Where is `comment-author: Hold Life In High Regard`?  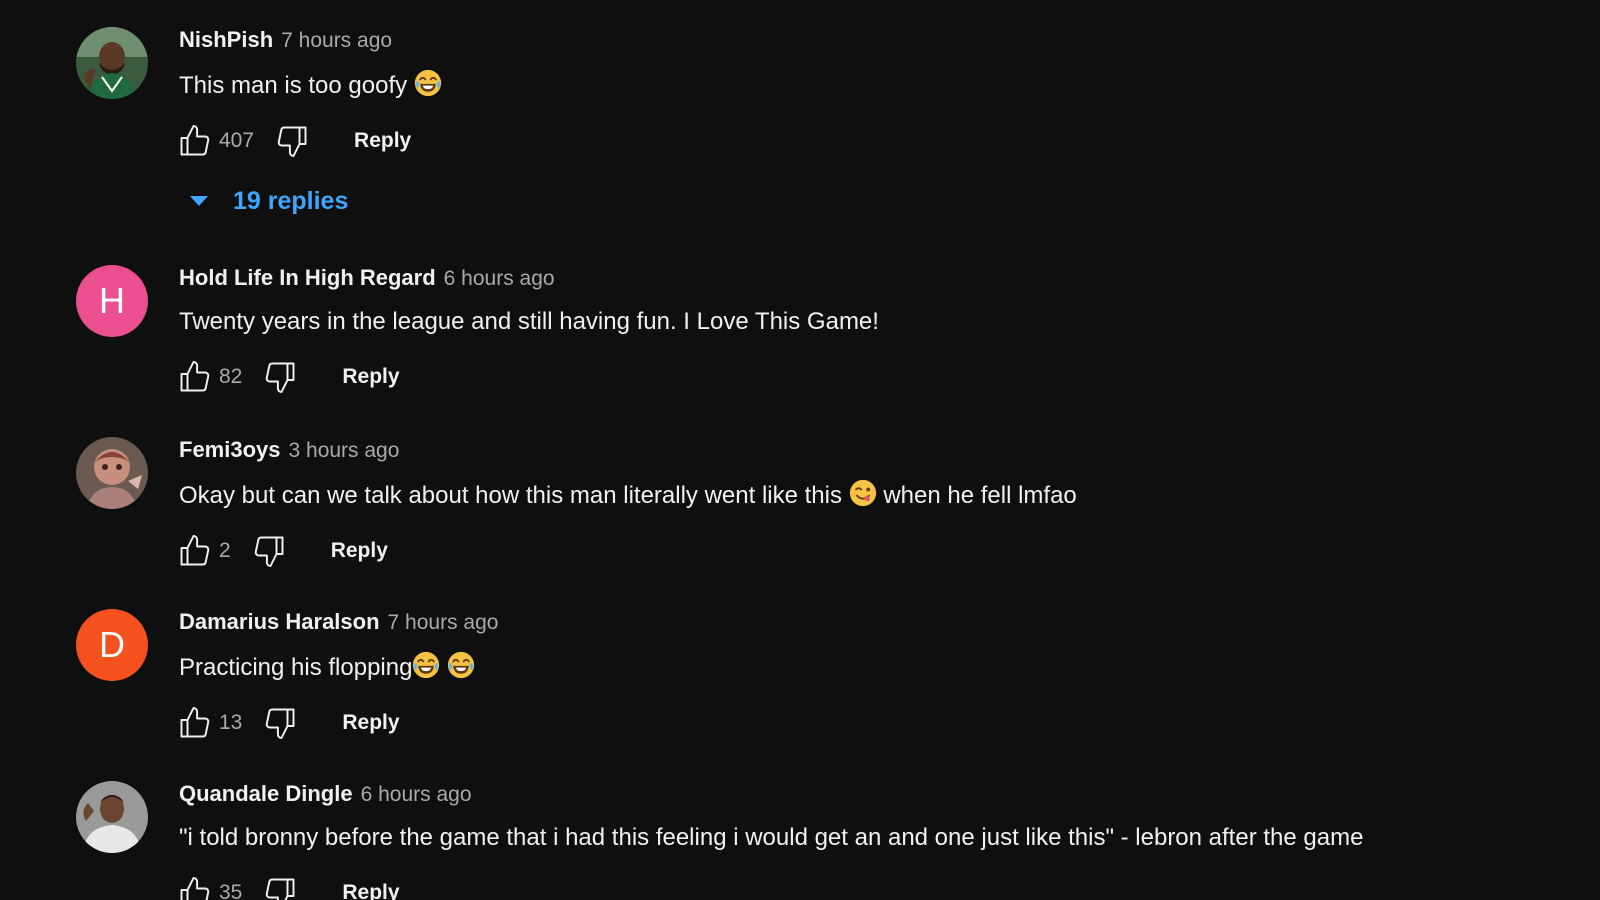 comment-author: Hold Life In High Regard is located at coordinates (307, 278).